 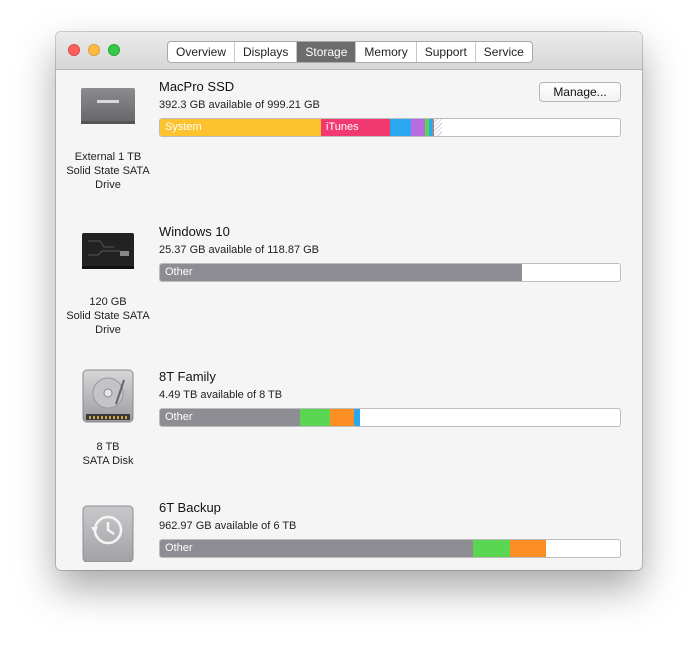 What do you see at coordinates (94, 50) in the screenshot?
I see `minimize-button` at bounding box center [94, 50].